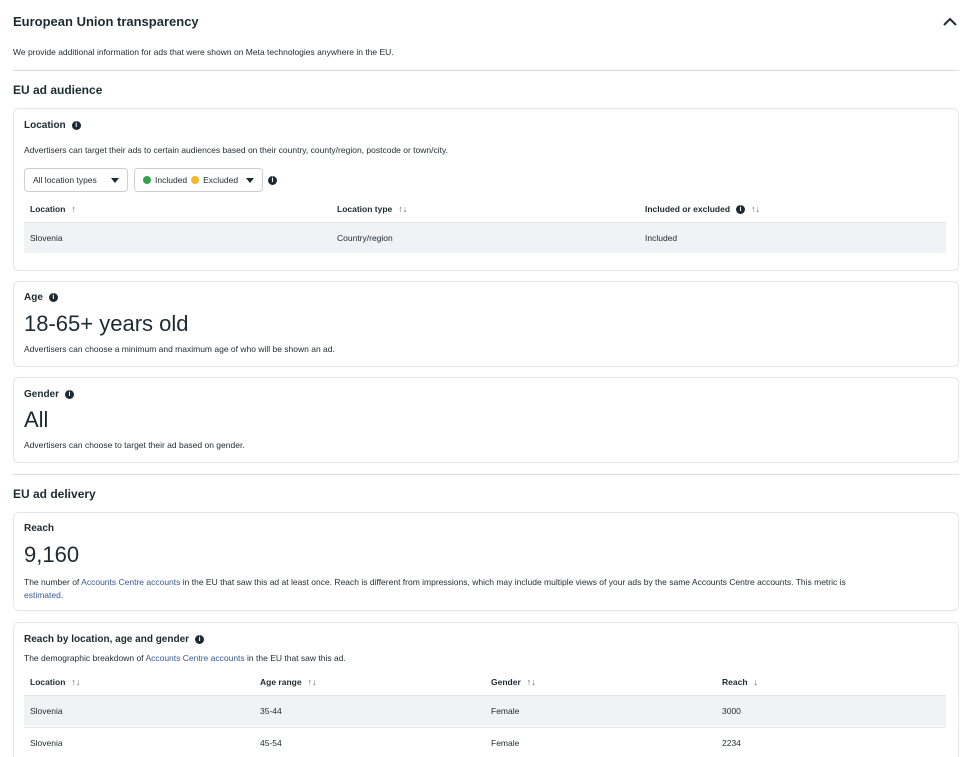 This screenshot has height=757, width=960. What do you see at coordinates (42, 394) in the screenshot?
I see `gender-title-text: Gender` at bounding box center [42, 394].